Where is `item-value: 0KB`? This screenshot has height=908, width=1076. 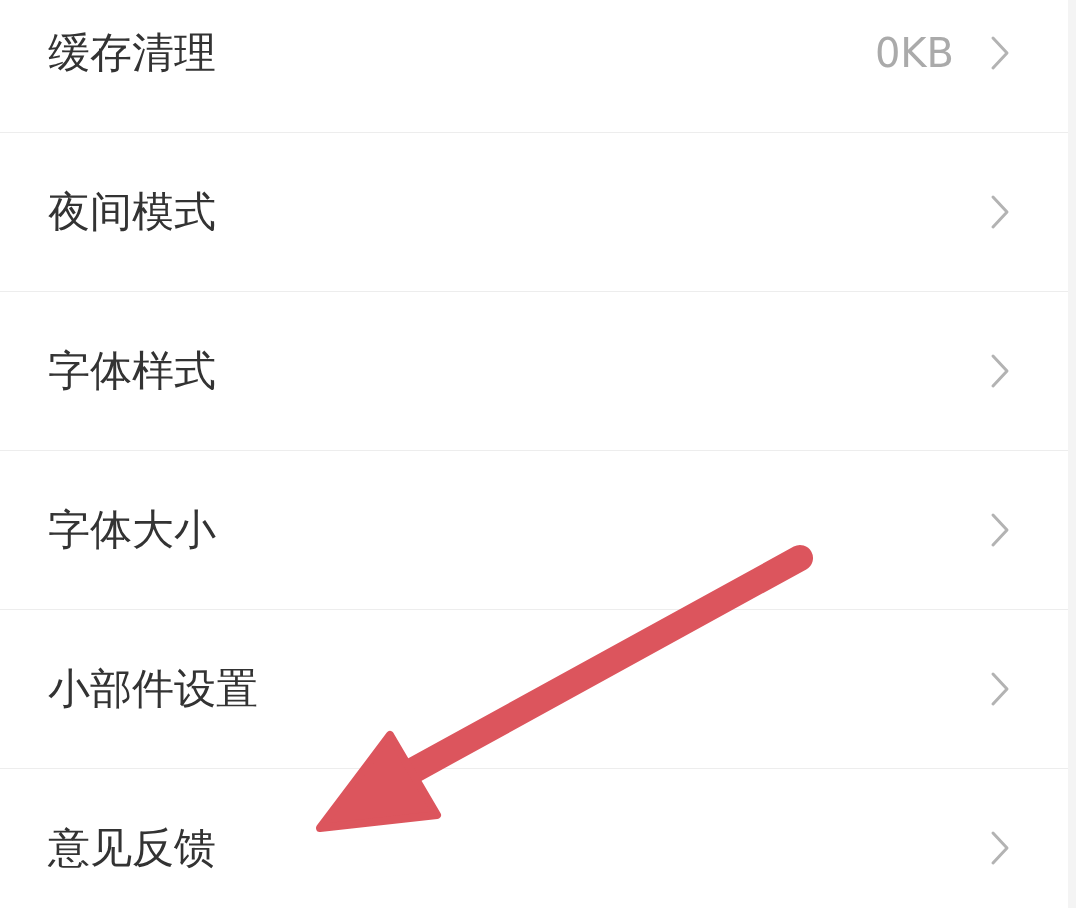
item-value: 0KB is located at coordinates (914, 53).